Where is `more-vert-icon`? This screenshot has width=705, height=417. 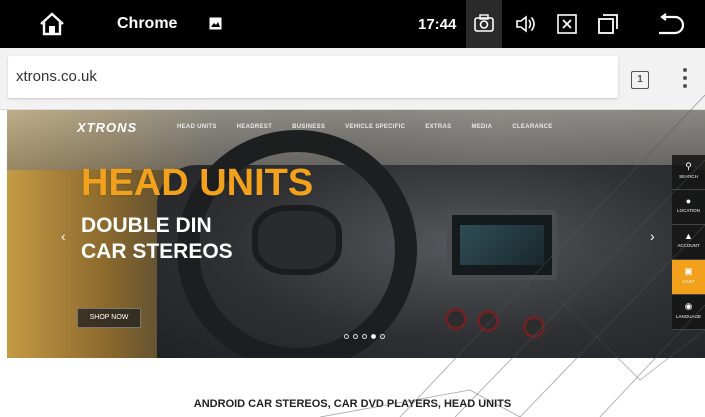 more-vert-icon is located at coordinates (685, 80).